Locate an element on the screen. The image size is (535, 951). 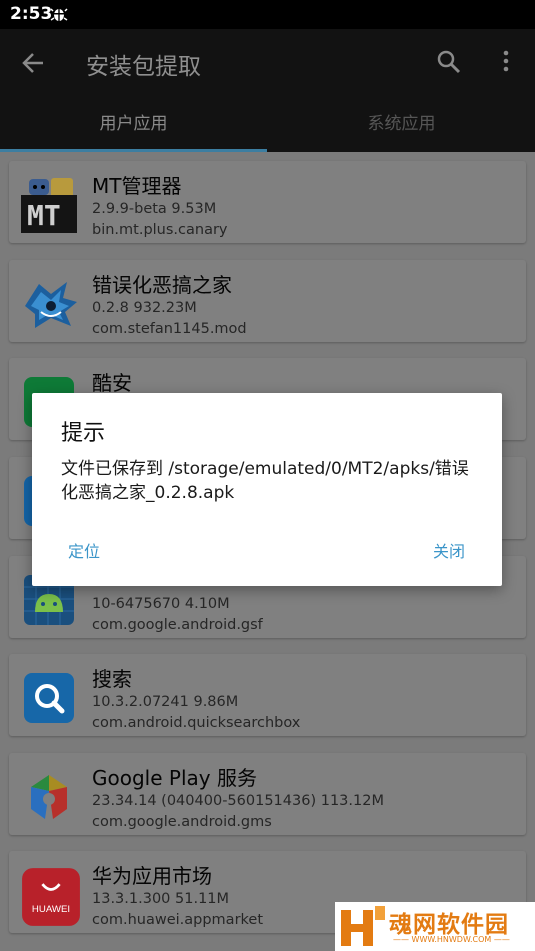
tab-bar: 用户应用 系统应用 is located at coordinates (267, 124).